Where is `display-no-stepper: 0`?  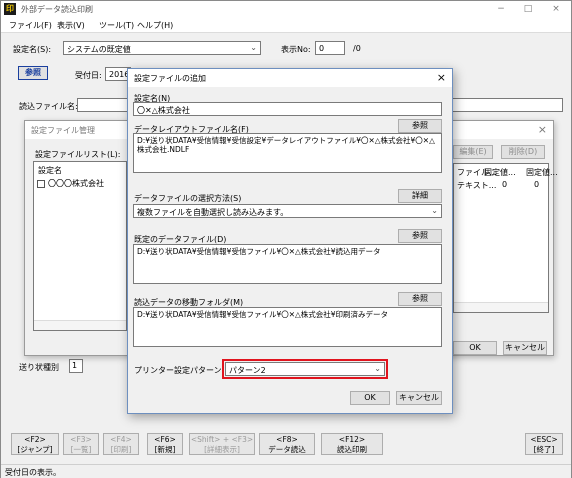 display-no-stepper: 0 is located at coordinates (330, 48).